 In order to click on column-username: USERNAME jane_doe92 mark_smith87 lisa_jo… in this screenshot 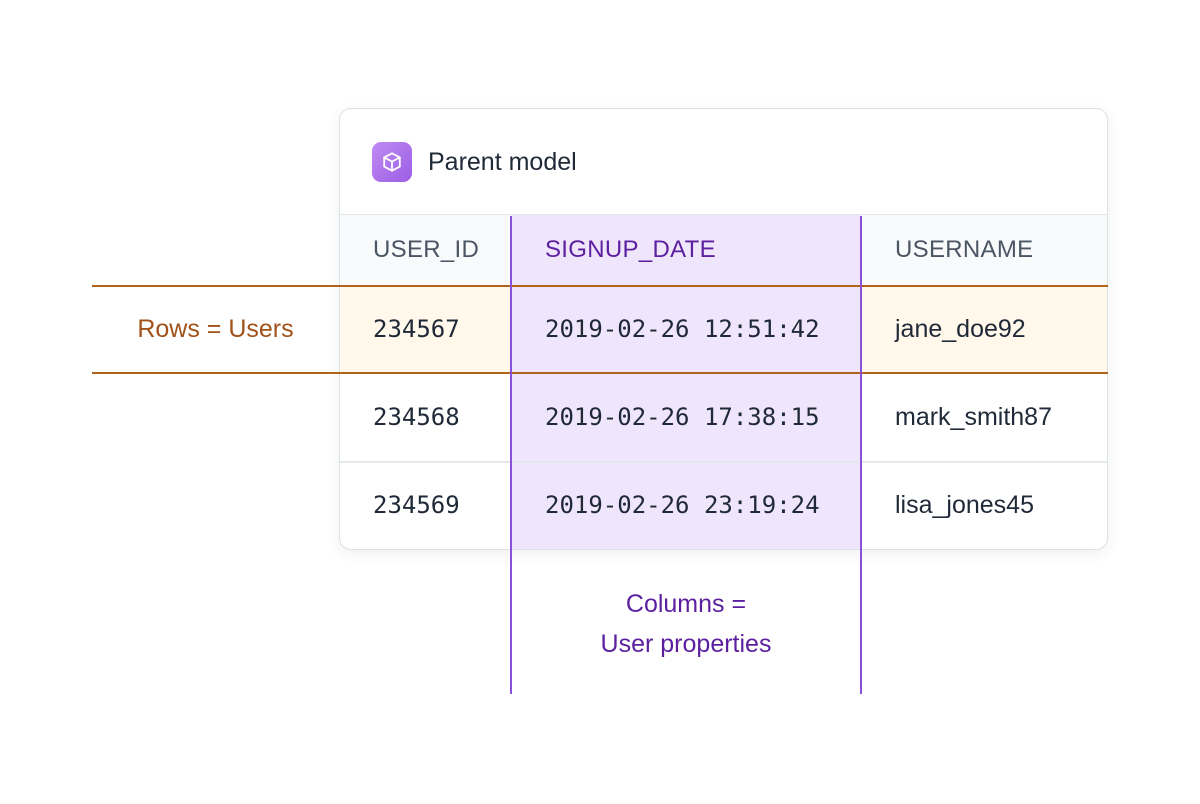, I will do `click(984, 382)`.